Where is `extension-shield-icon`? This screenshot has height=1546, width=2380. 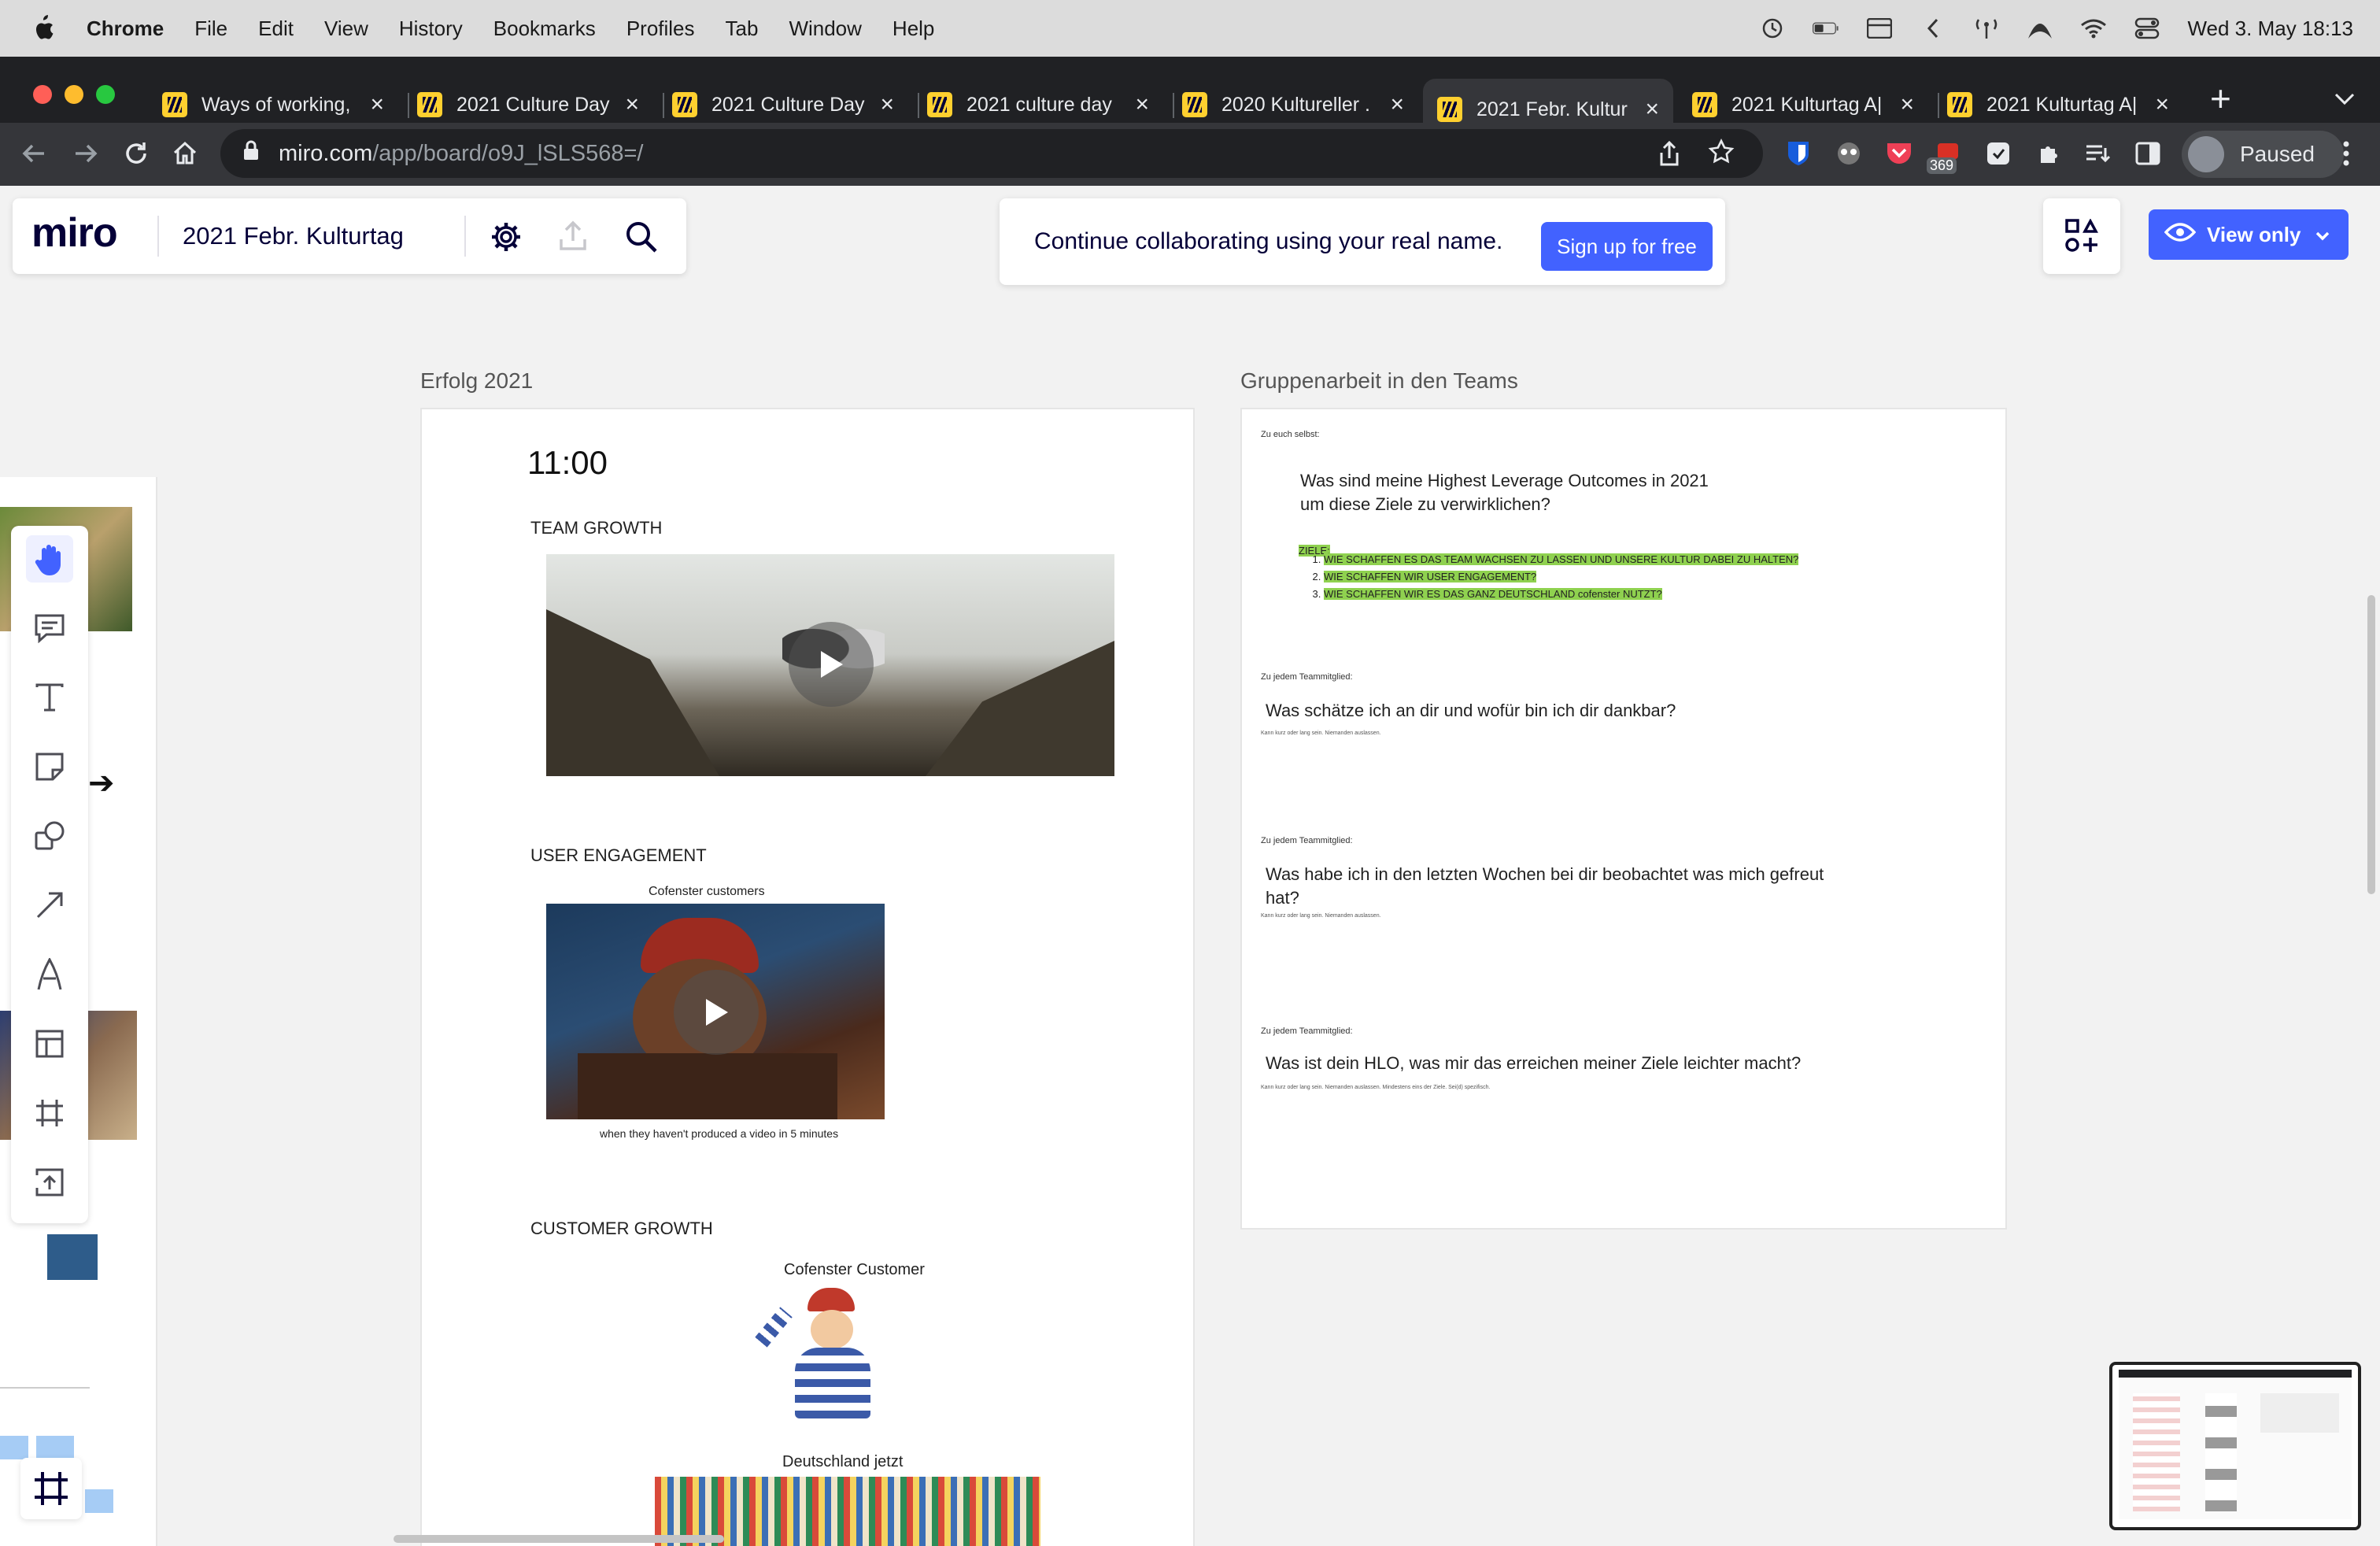
extension-shield-icon is located at coordinates (1998, 153).